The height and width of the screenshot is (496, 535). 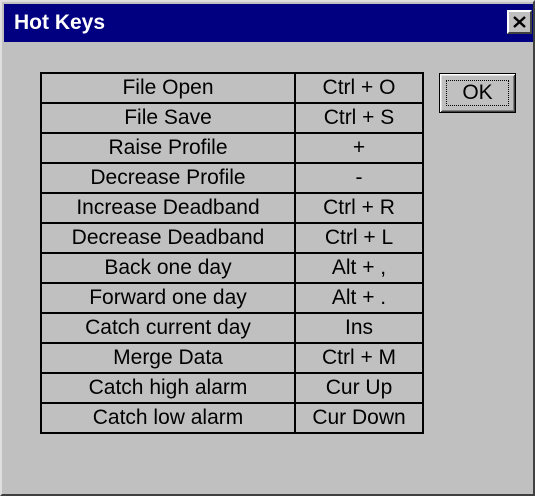 I want to click on action-cell: Catch high alarm, so click(x=168, y=388).